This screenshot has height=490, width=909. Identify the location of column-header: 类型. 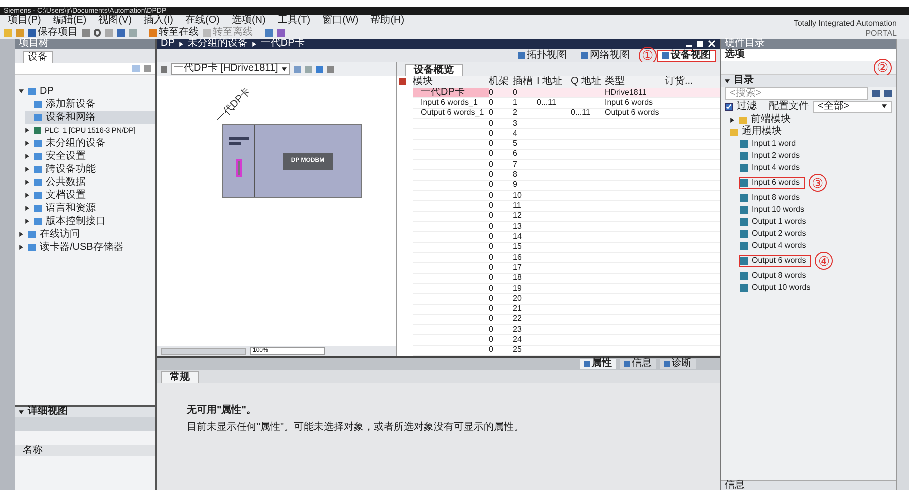
(635, 81).